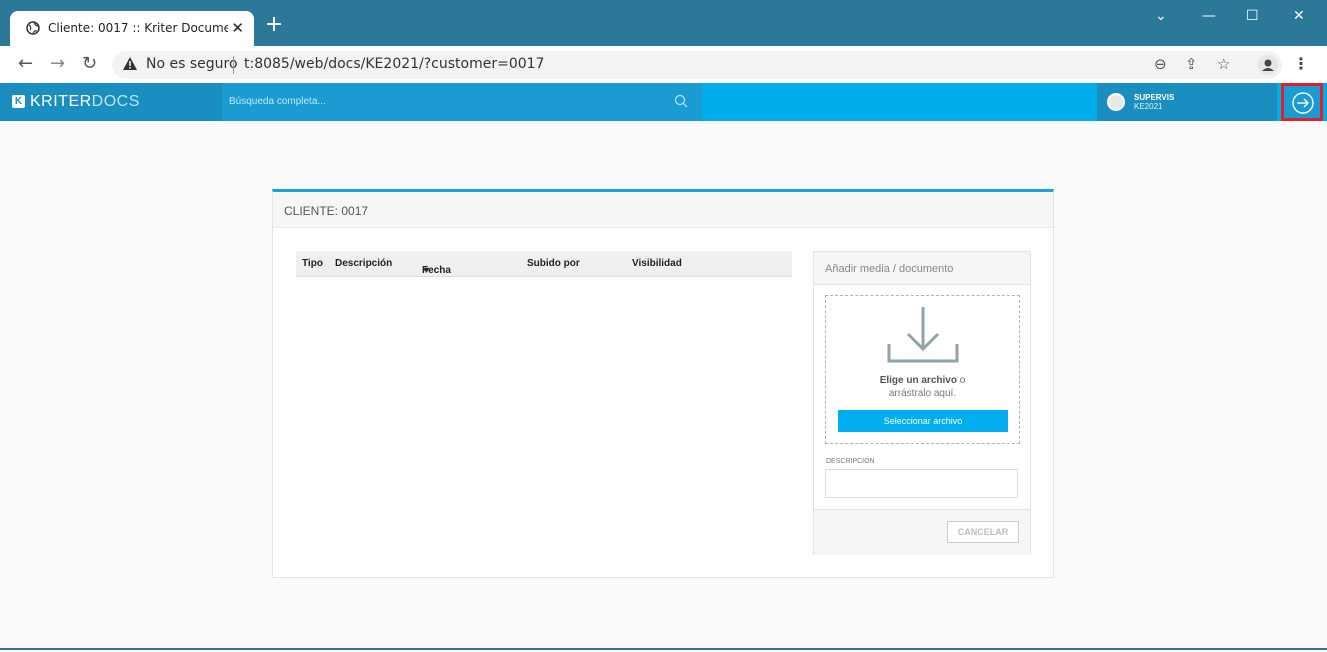 The image size is (1327, 652). I want to click on select-file-button: Seleccionar archivo, so click(923, 421).